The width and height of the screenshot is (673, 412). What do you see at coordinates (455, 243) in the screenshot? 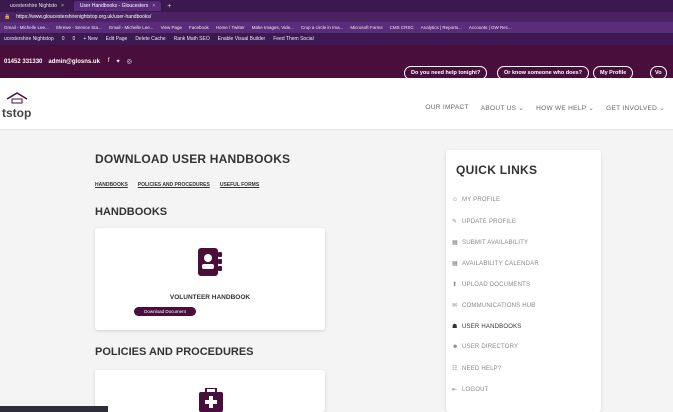
I see `calendar-icon: ▦` at bounding box center [455, 243].